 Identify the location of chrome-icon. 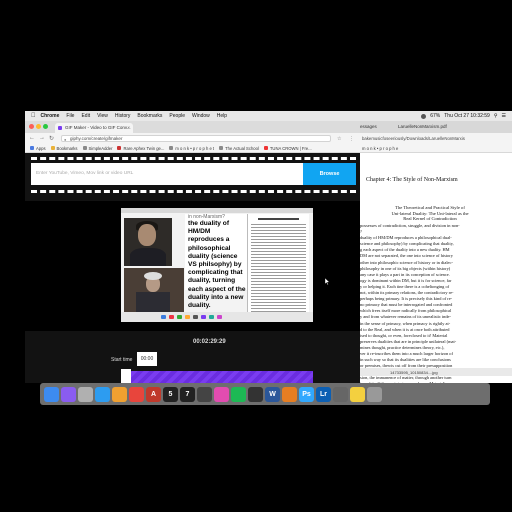
(136, 394).